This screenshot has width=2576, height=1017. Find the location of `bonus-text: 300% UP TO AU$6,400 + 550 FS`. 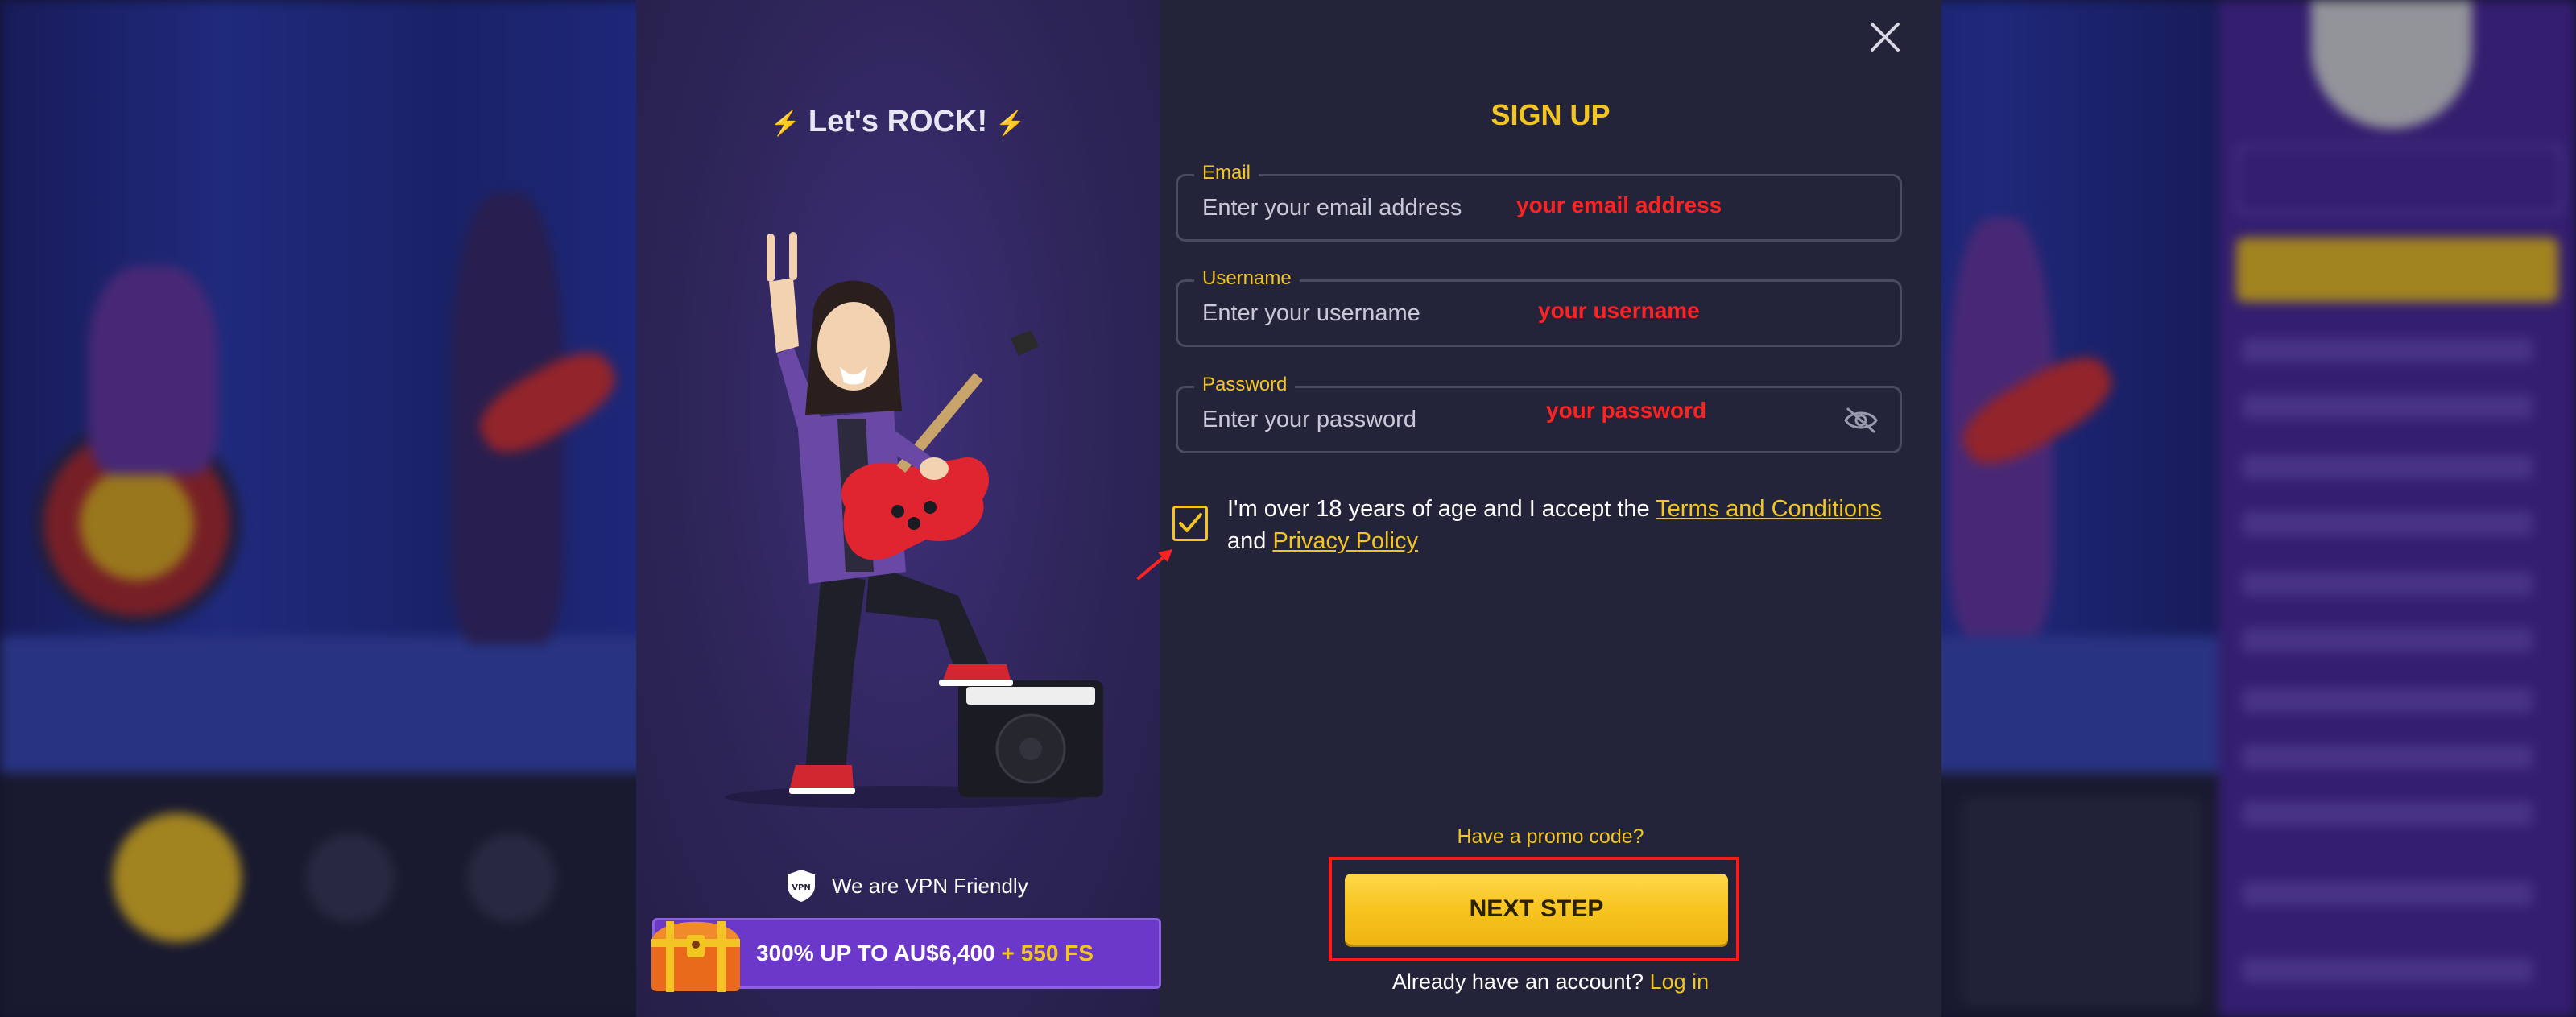

bonus-text: 300% UP TO AU$6,400 + 550 FS is located at coordinates (925, 954).